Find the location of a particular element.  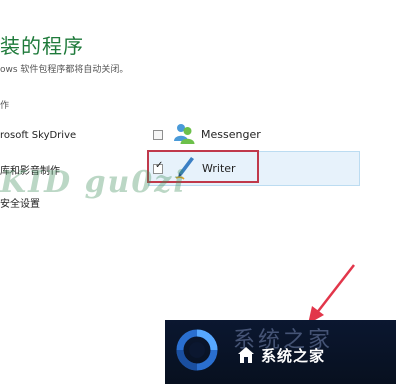

messenger-checkbox is located at coordinates (158, 135).